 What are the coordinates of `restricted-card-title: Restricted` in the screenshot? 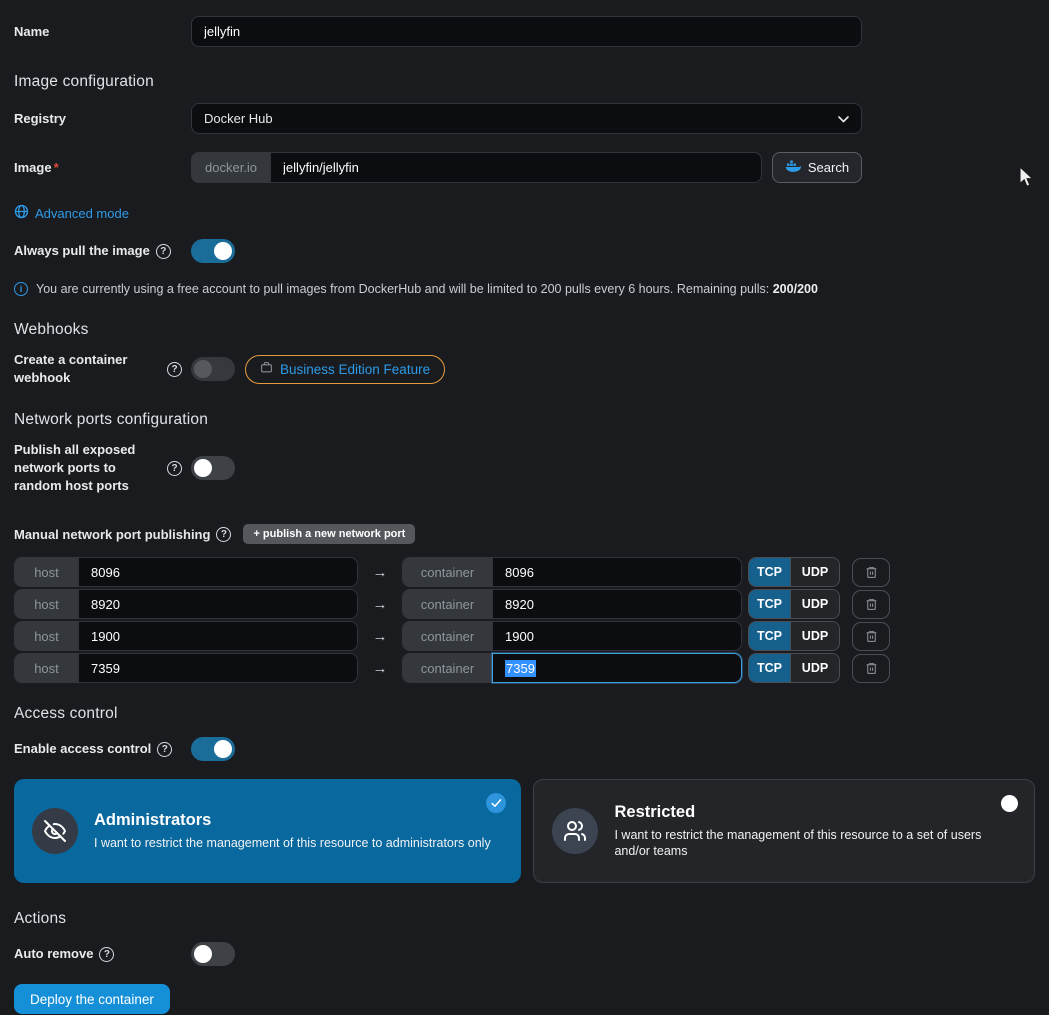 It's located at (655, 812).